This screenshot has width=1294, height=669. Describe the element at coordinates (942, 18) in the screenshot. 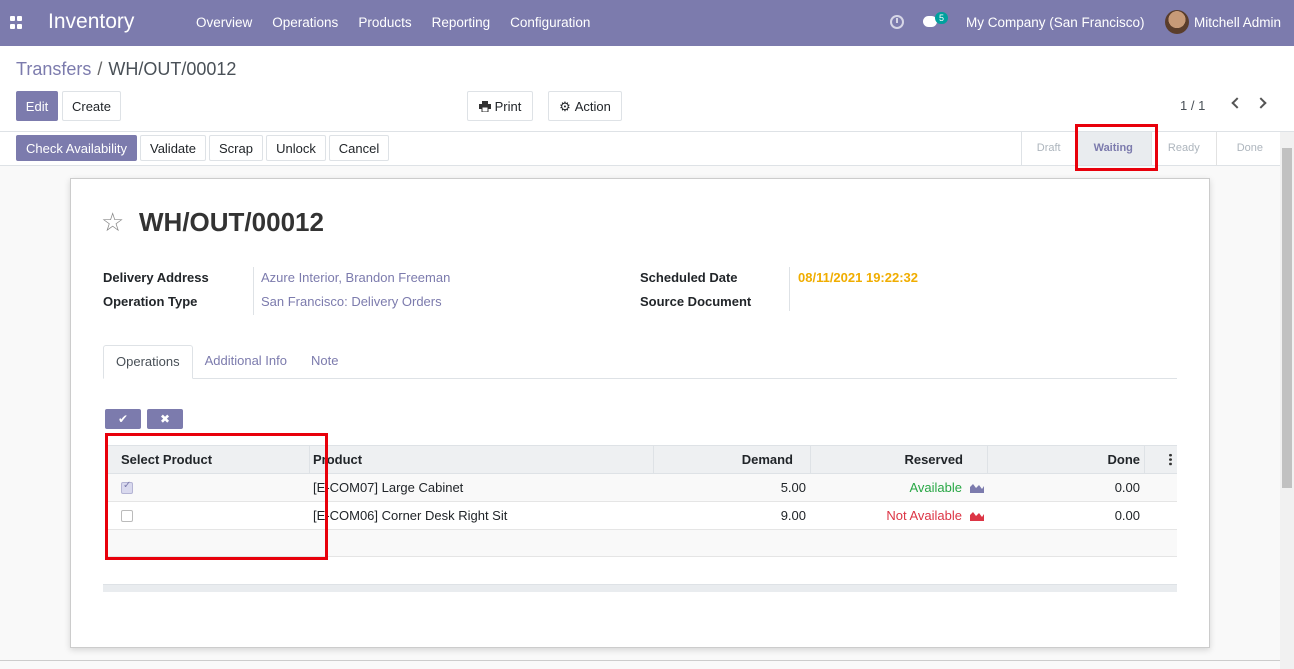

I see `chat-count-badge: 5` at that location.